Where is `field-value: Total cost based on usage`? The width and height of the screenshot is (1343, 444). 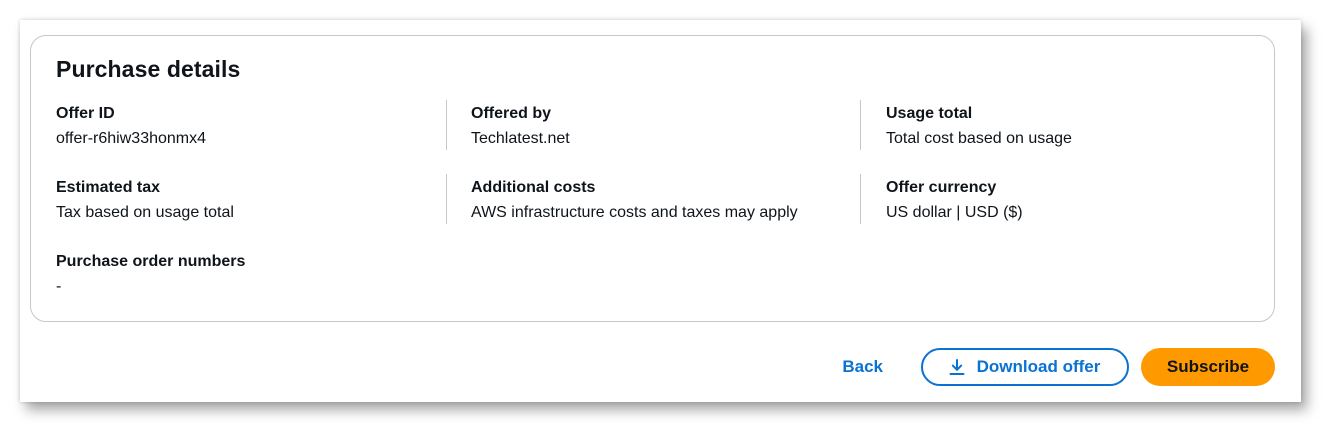 field-value: Total cost based on usage is located at coordinates (979, 138).